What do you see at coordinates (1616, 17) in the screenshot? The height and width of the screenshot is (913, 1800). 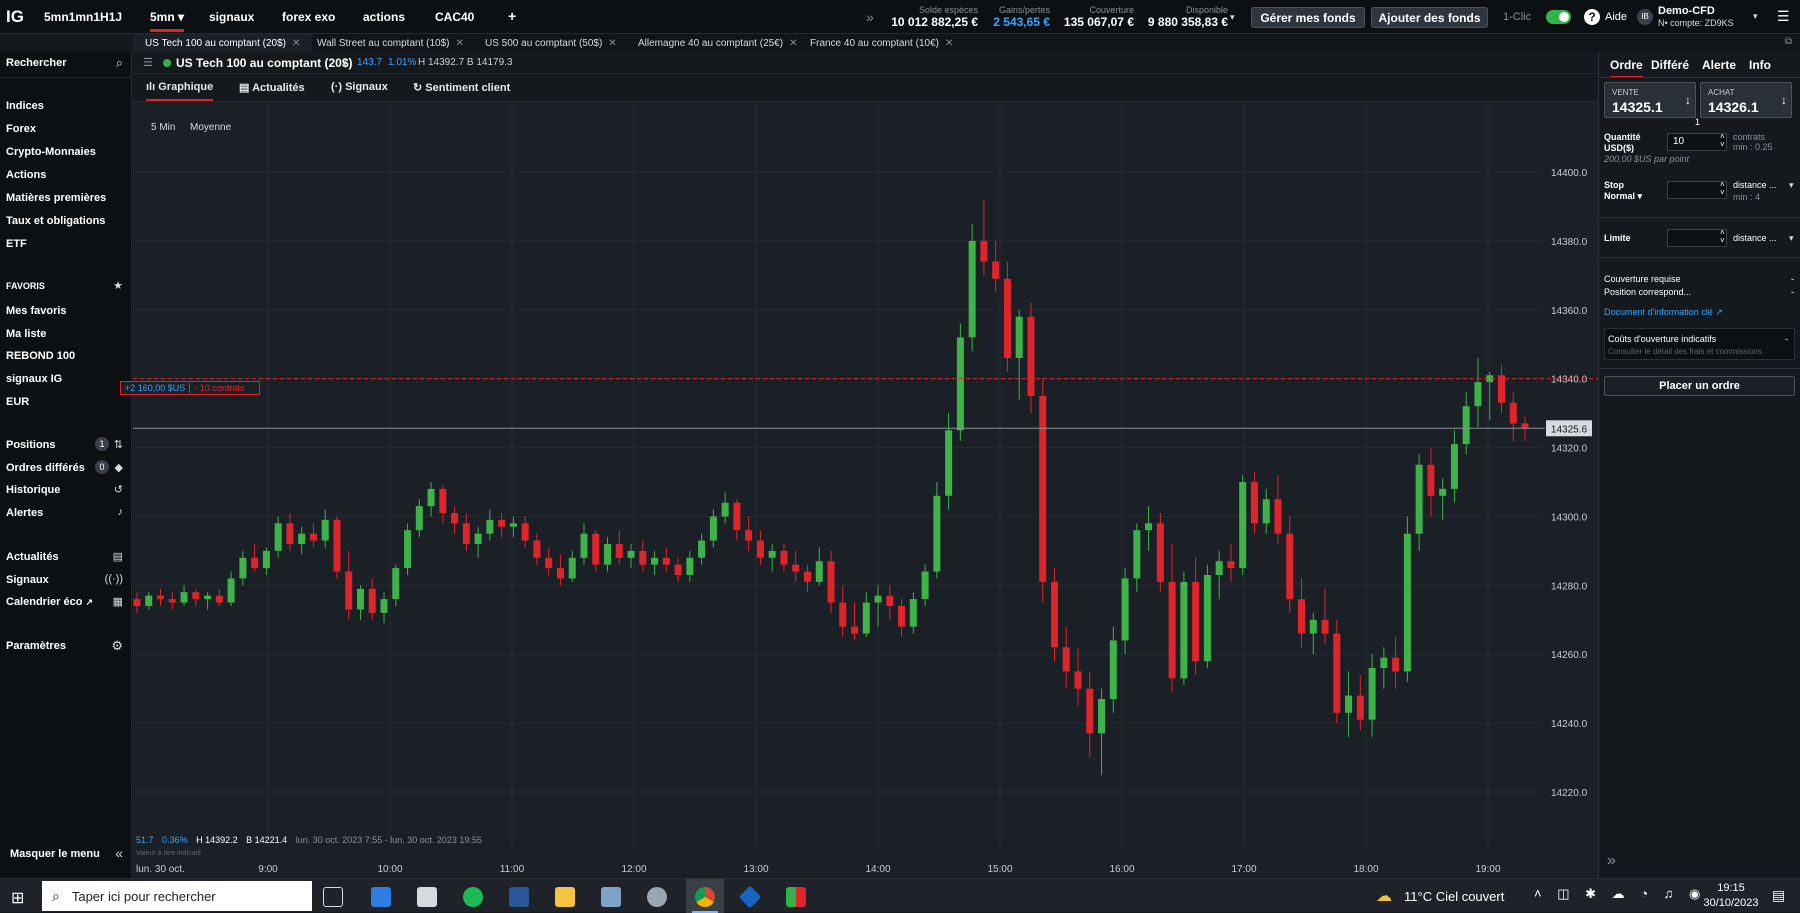 I see `help-link: Aide` at bounding box center [1616, 17].